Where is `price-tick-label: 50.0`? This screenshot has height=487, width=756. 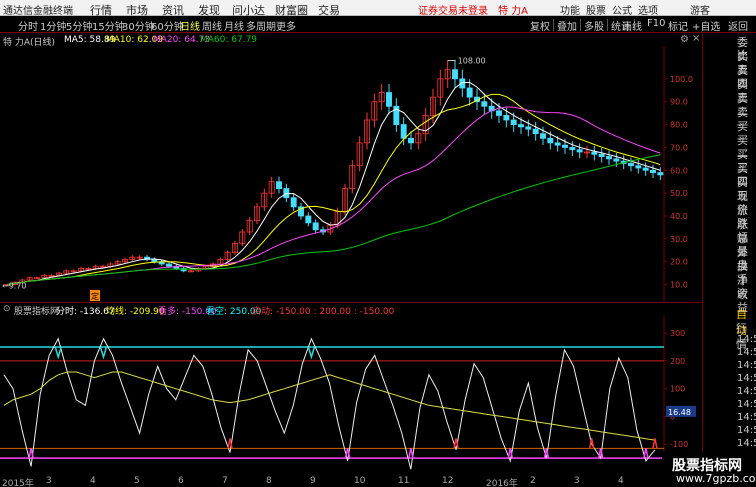
price-tick-label: 50.0 is located at coordinates (679, 193).